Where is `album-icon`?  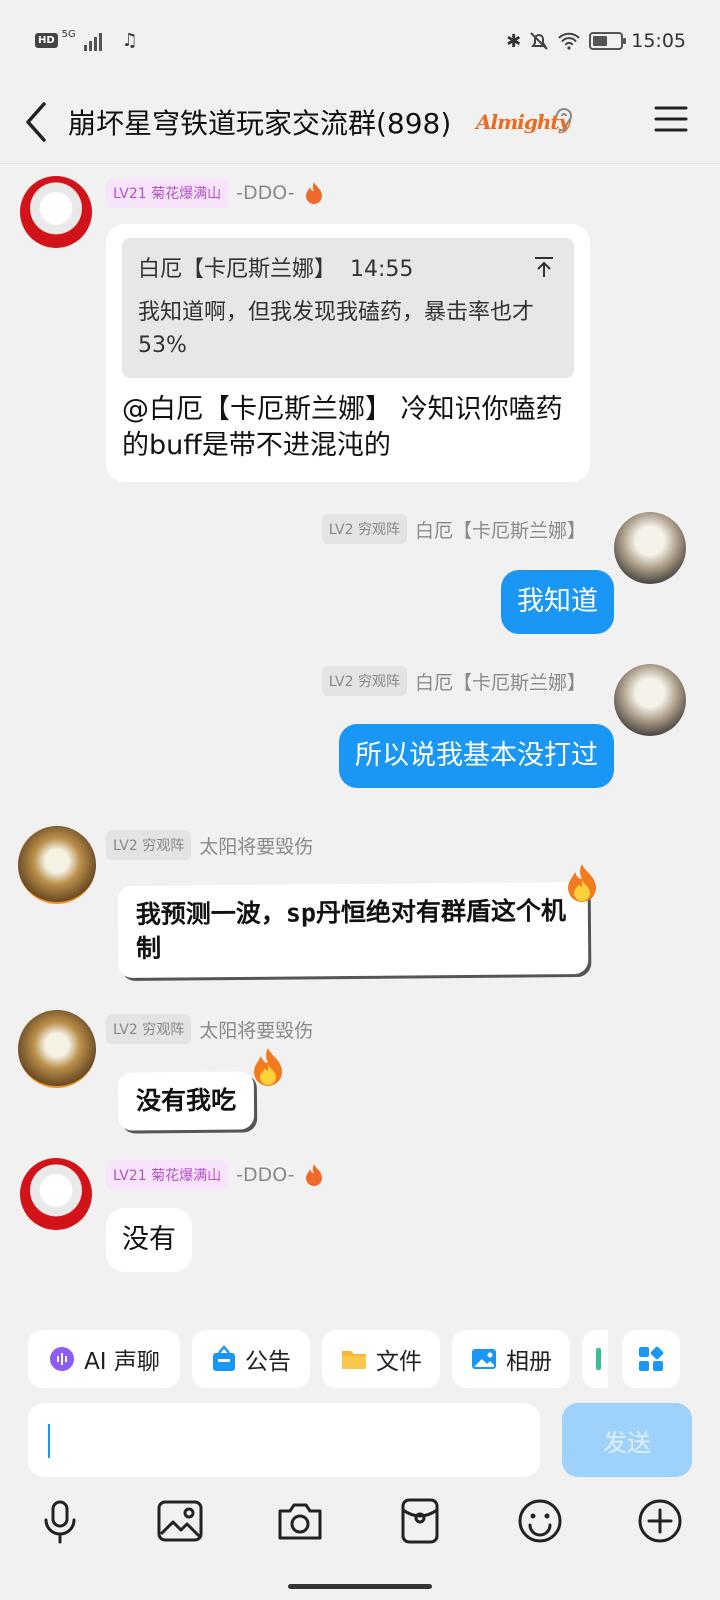
album-icon is located at coordinates (484, 1359).